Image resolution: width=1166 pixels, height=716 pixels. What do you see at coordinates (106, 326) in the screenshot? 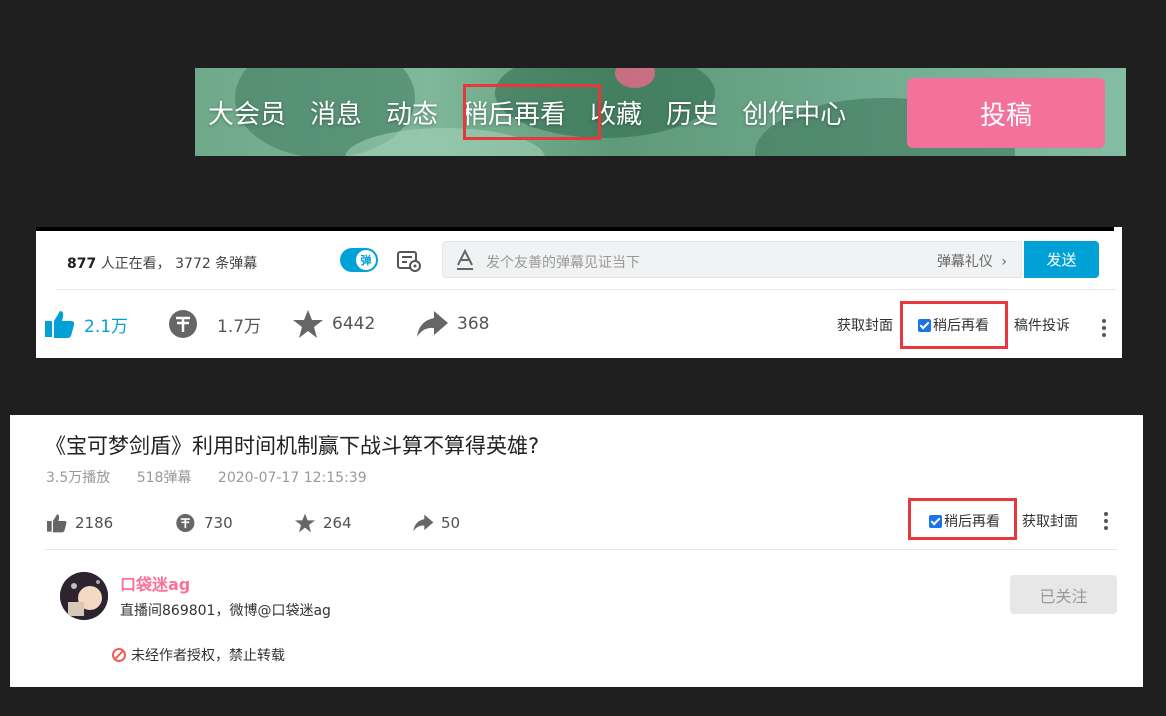
I see `like-count: 2.1万` at bounding box center [106, 326].